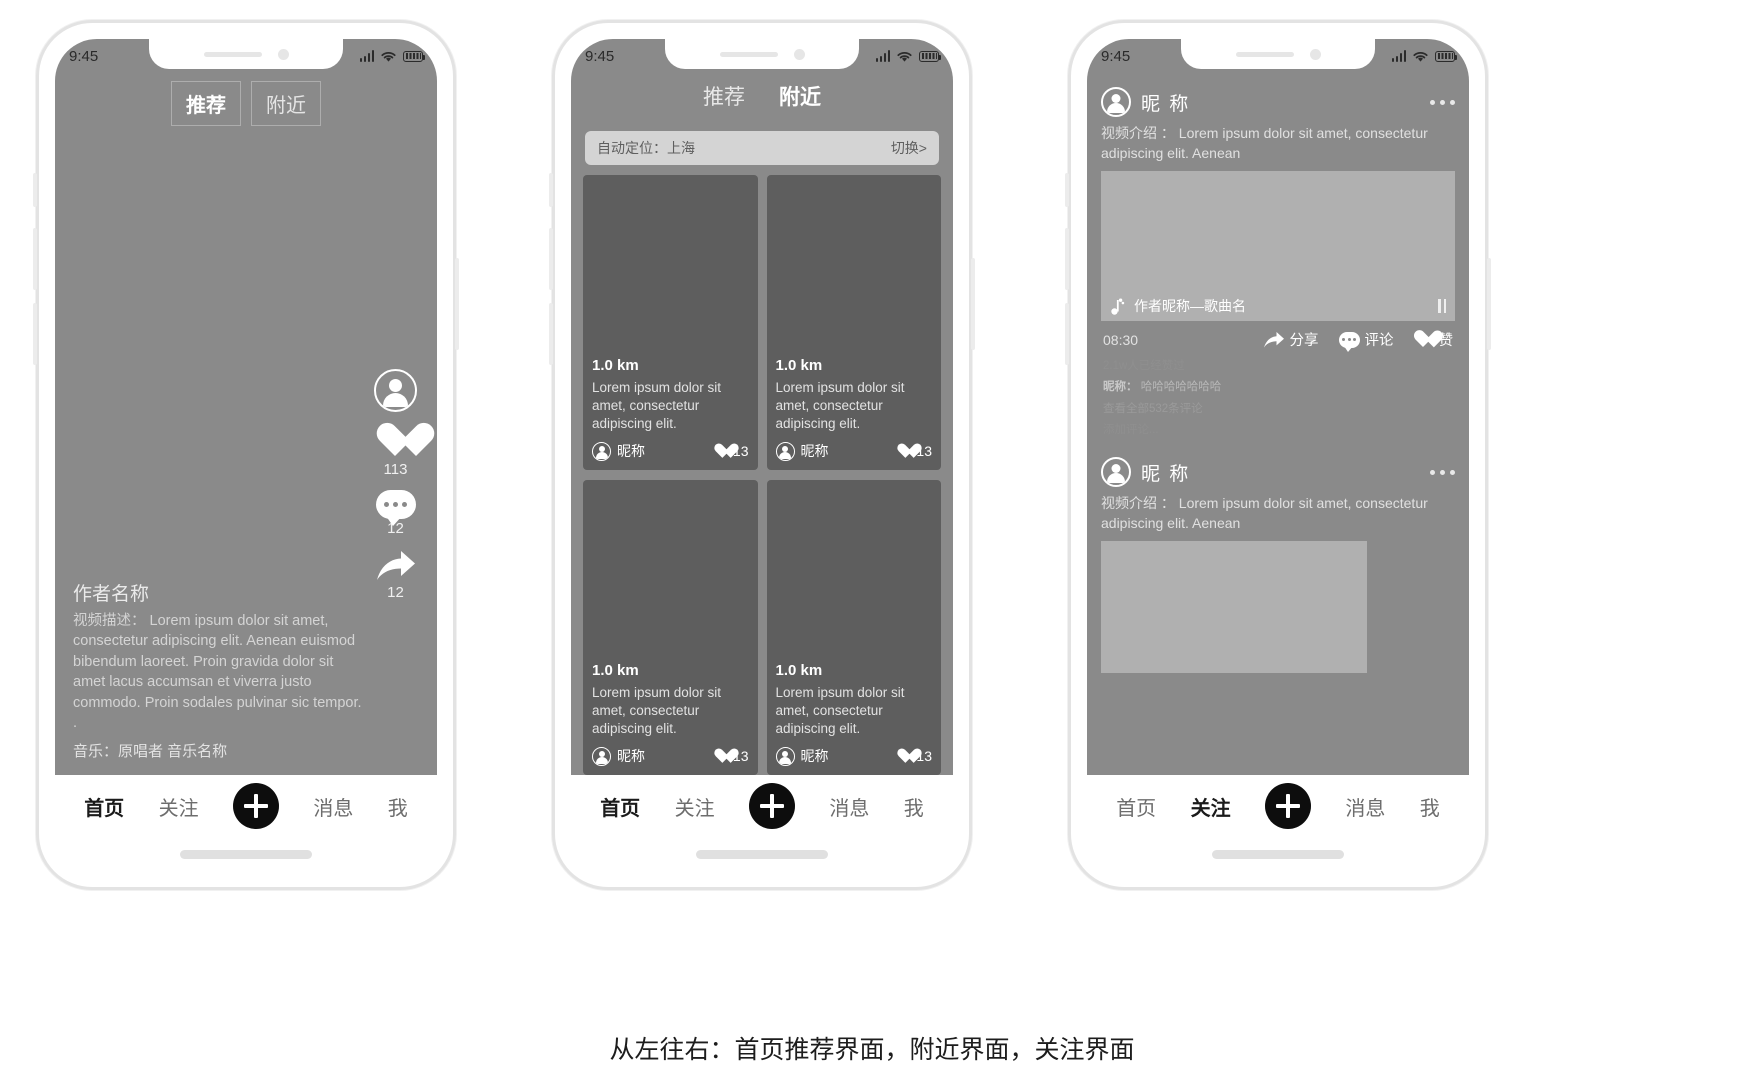 The height and width of the screenshot is (1088, 1744). Describe the element at coordinates (395, 508) in the screenshot. I see `comment-bubble-icon` at that location.